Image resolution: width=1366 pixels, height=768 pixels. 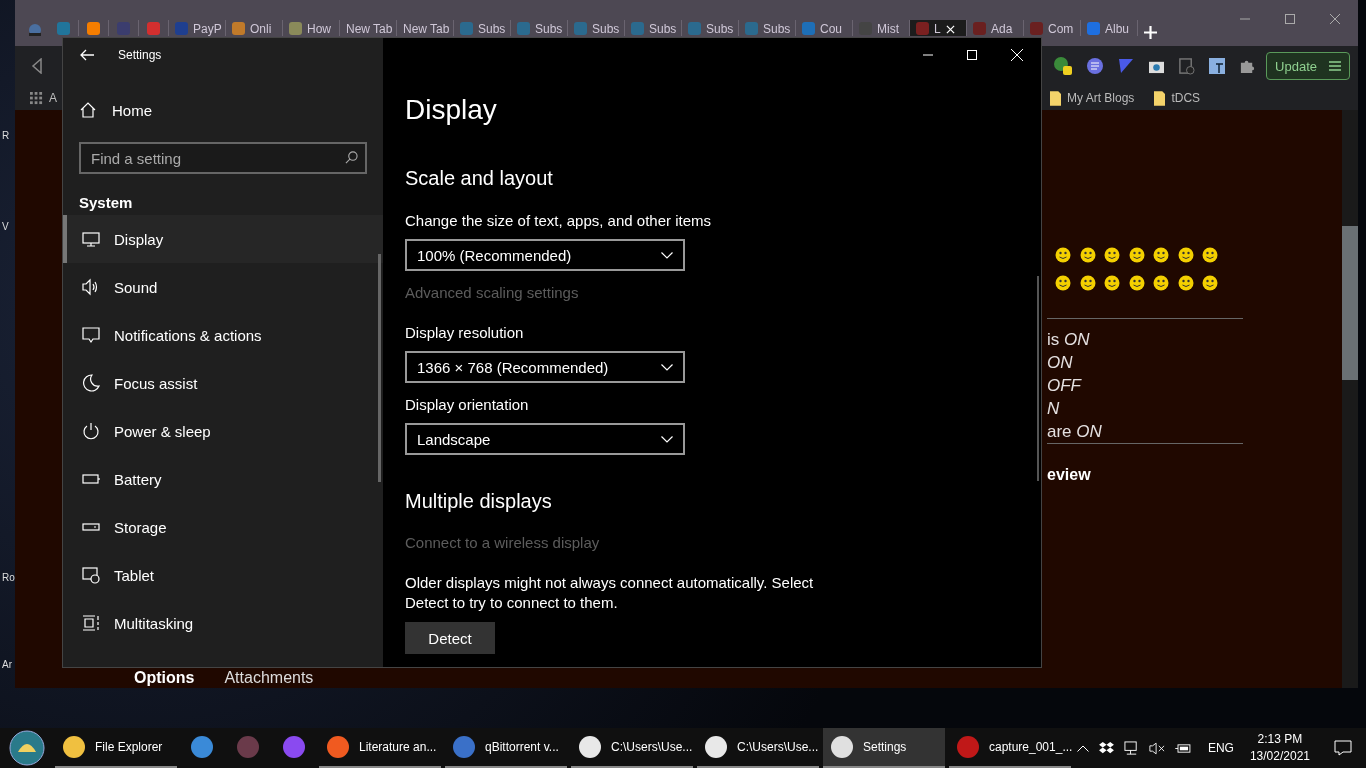 What do you see at coordinates (451, 110) in the screenshot?
I see `page-title: Display` at bounding box center [451, 110].